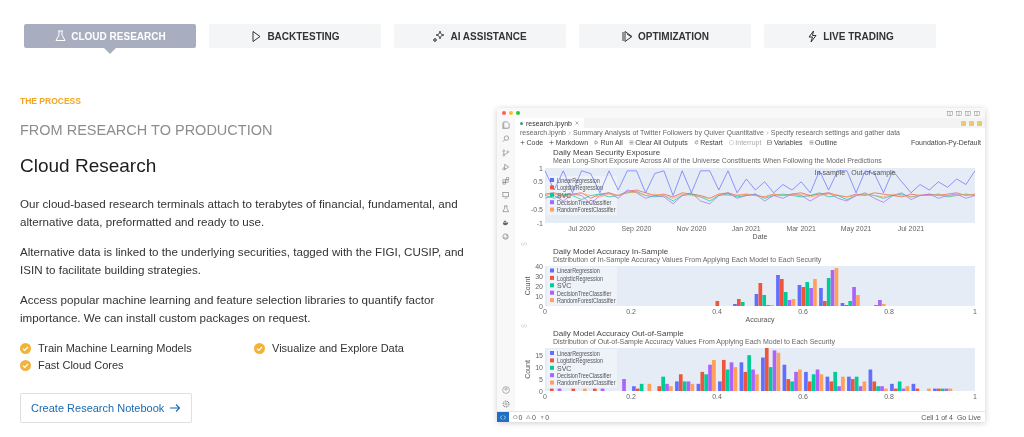  What do you see at coordinates (506, 195) in the screenshot?
I see `monitor-icon` at bounding box center [506, 195].